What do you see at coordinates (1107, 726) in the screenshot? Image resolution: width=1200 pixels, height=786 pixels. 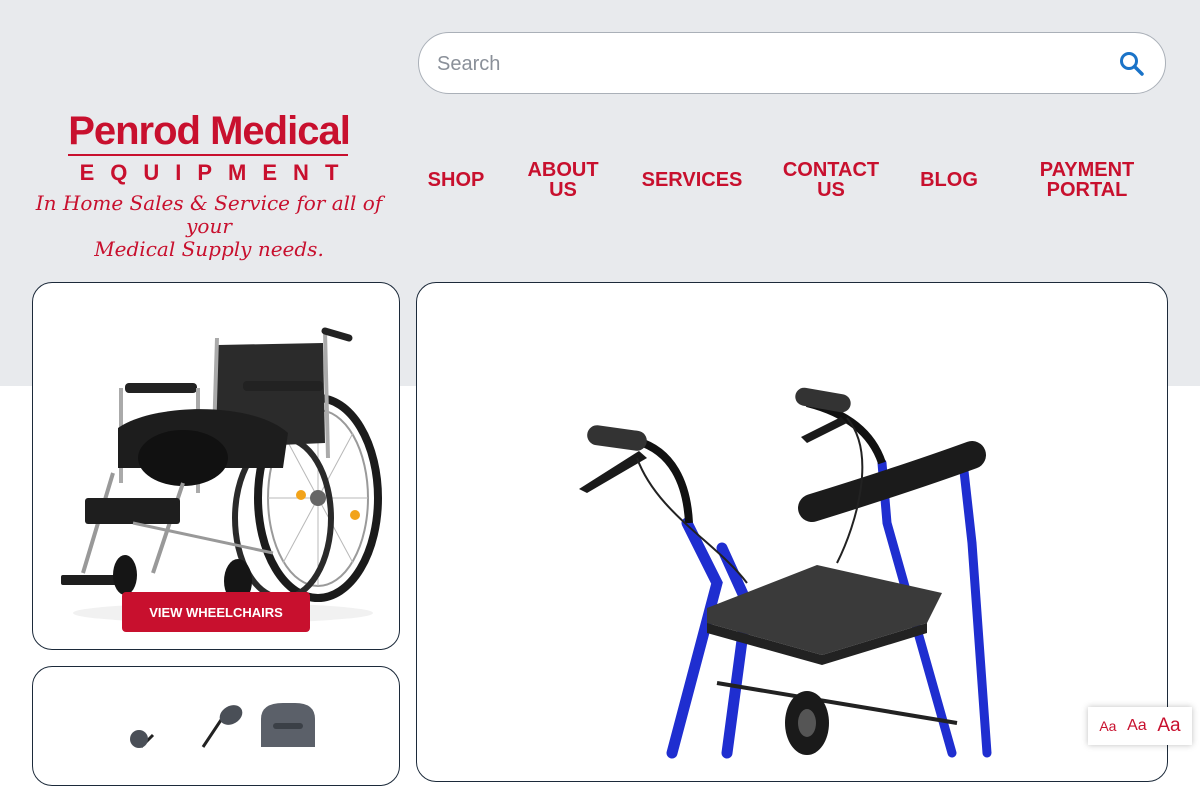 I see `font-size-small-button: Aa` at bounding box center [1107, 726].